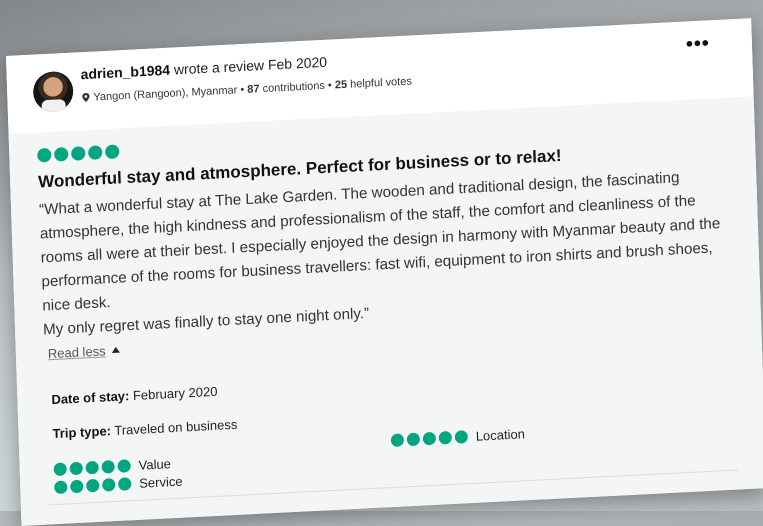 The width and height of the screenshot is (763, 526). Describe the element at coordinates (90, 398) in the screenshot. I see `date-of-stay-label: Date of stay:` at that location.